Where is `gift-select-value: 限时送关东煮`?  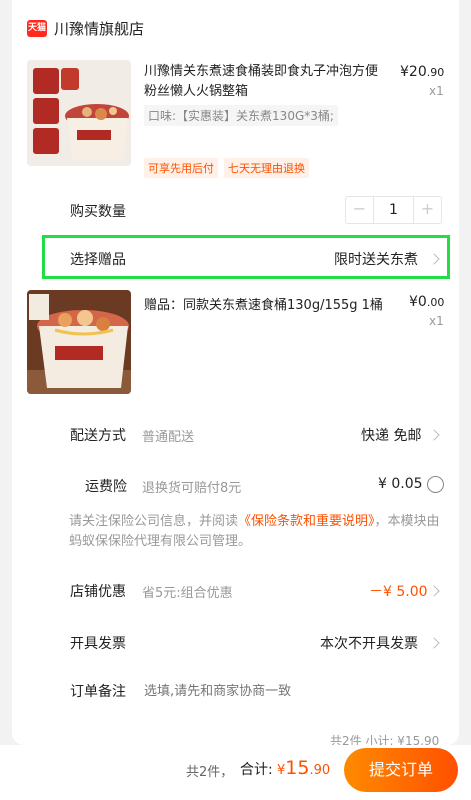 gift-select-value: 限时送关东煮 is located at coordinates (376, 260).